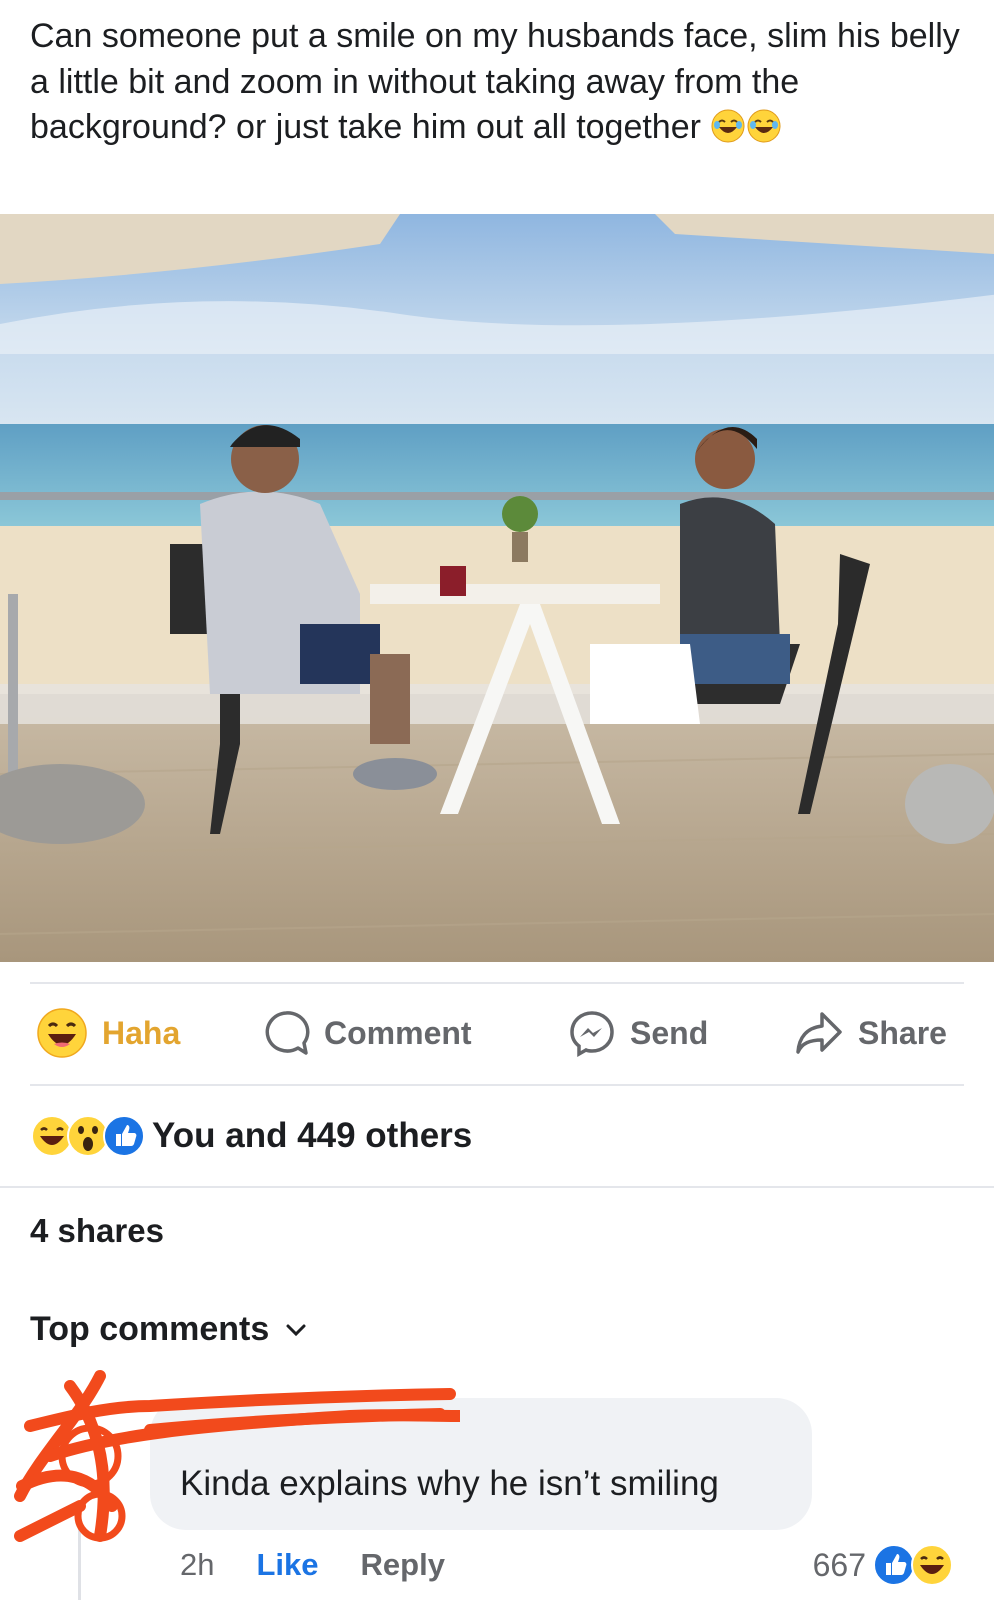 This screenshot has height=1600, width=994. What do you see at coordinates (87, 1136) in the screenshot?
I see `reaction-icons` at bounding box center [87, 1136].